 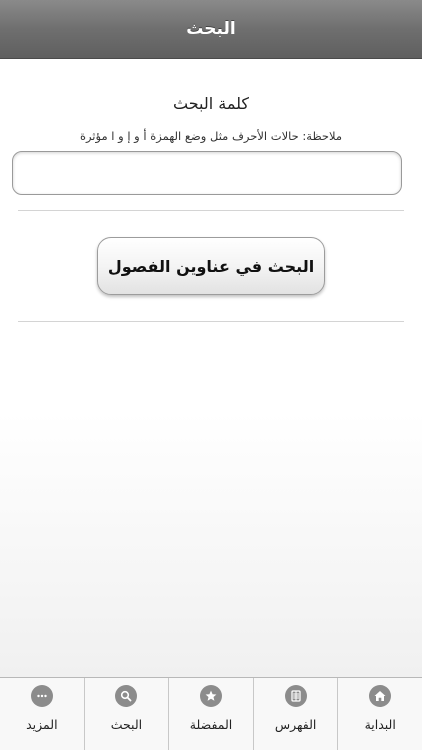 I want to click on tab-more: المزيد, so click(x=42, y=714).